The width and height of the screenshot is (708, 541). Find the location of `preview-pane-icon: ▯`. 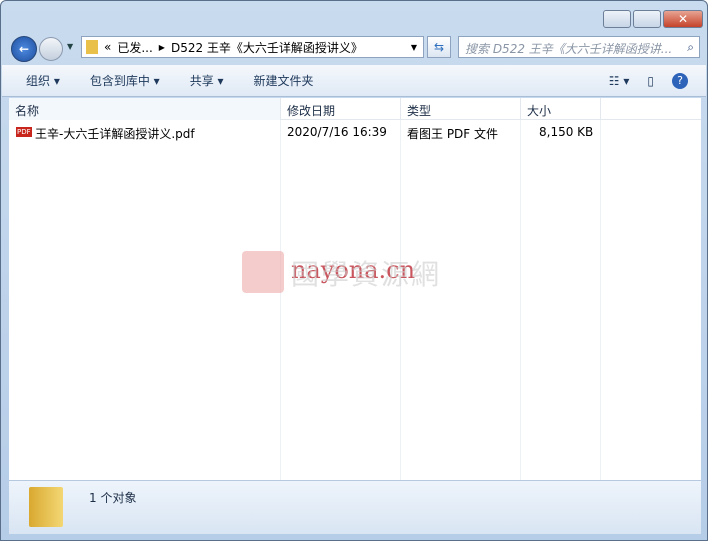

preview-pane-icon: ▯ is located at coordinates (650, 81).